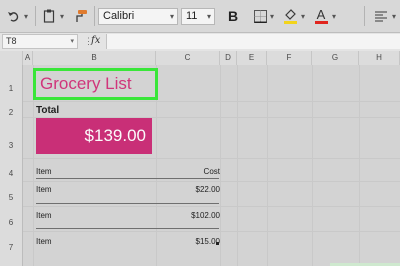 This screenshot has height=266, width=400. Describe the element at coordinates (95, 84) in the screenshot. I see `grocery-list-title-cell: Grocery List` at that location.